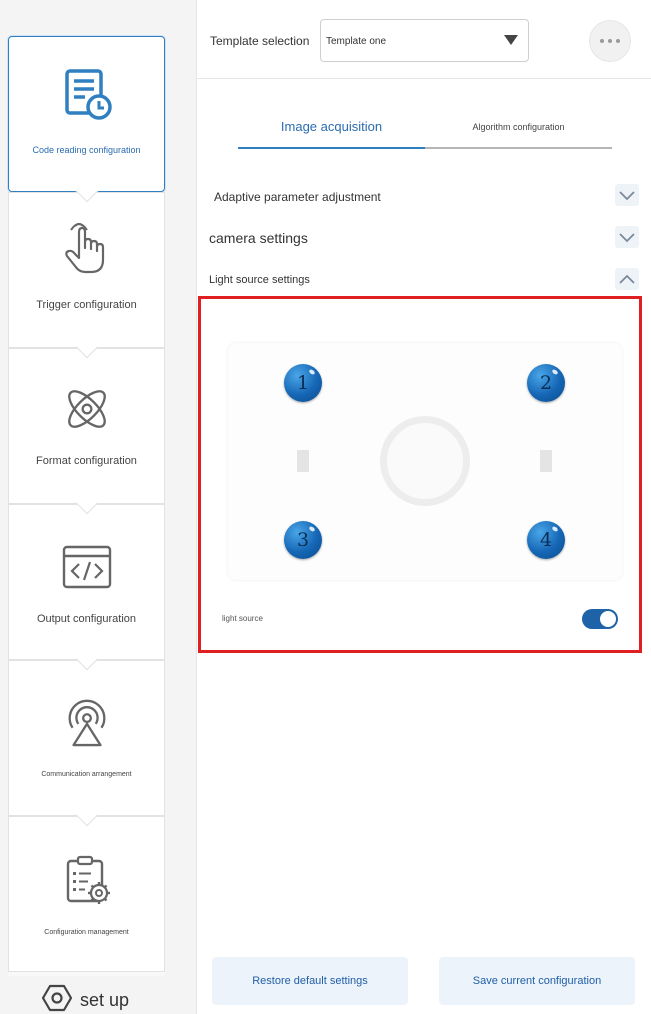  I want to click on toggle-knob, so click(608, 619).